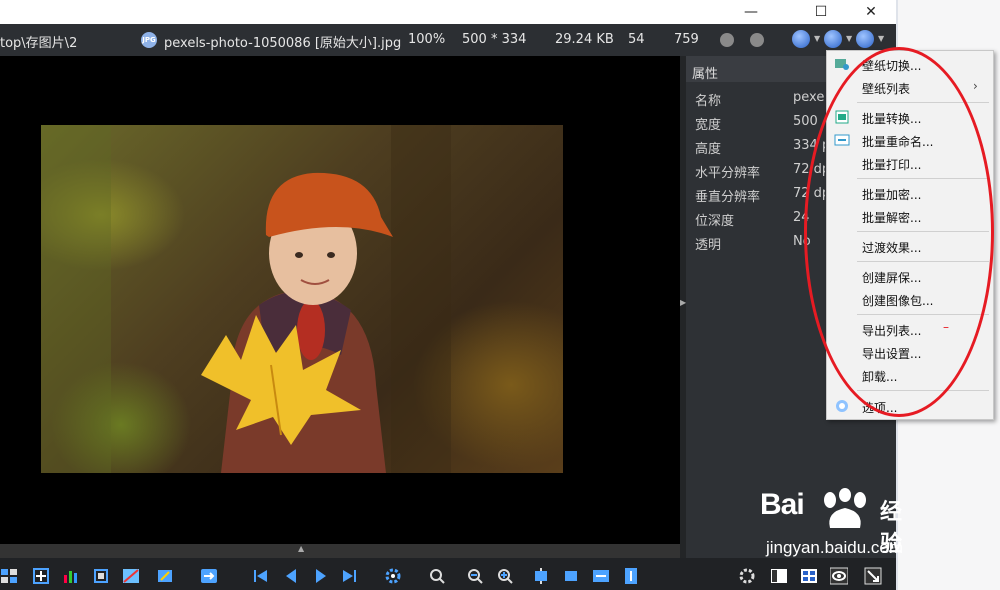 The image size is (1000, 590). Describe the element at coordinates (779, 576) in the screenshot. I see `panel-layout-icon` at that location.